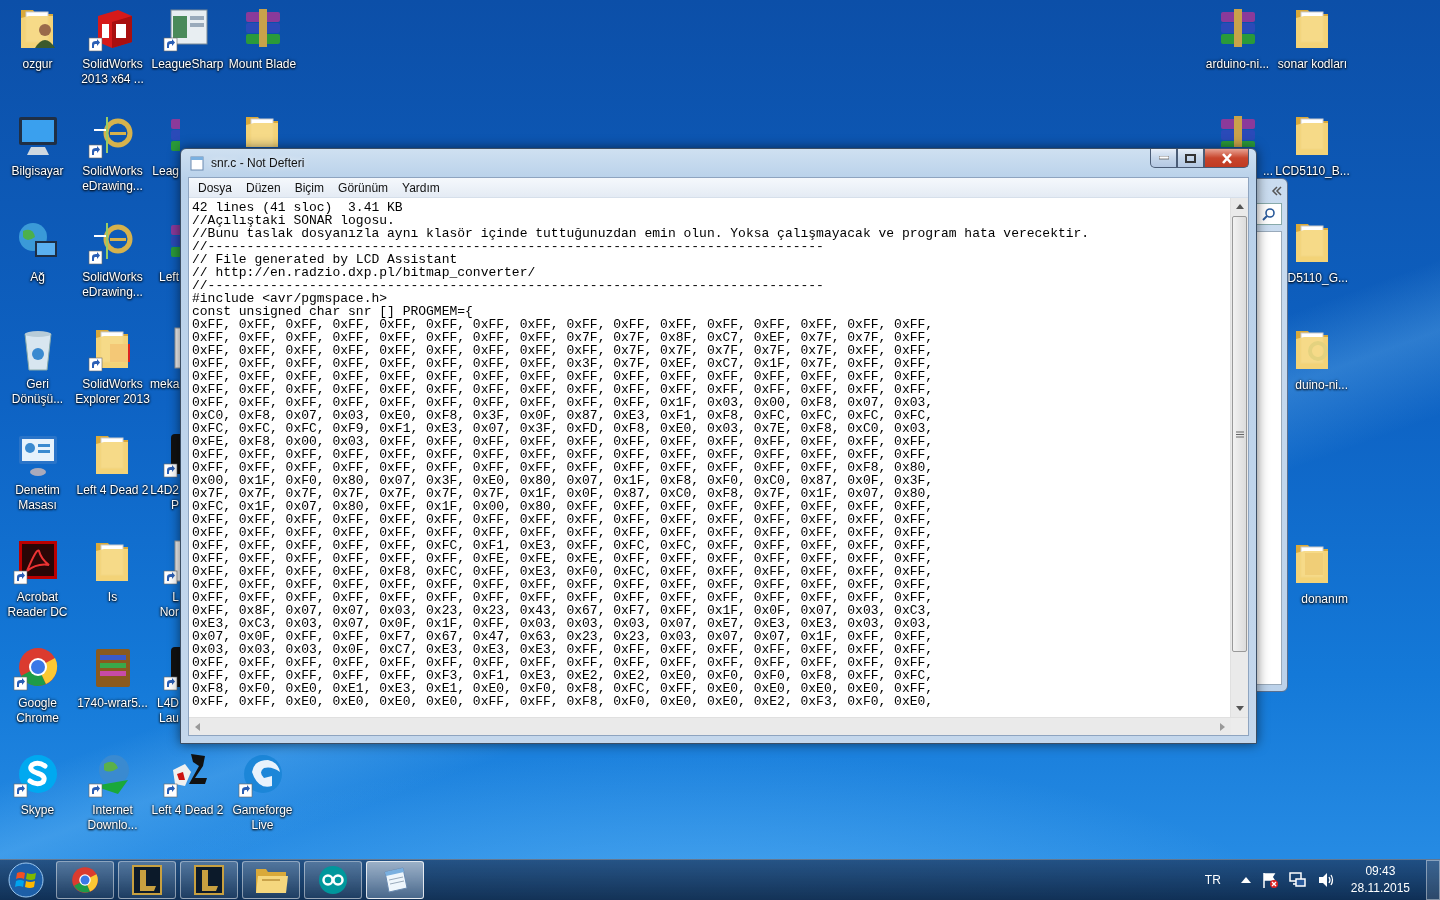  Describe the element at coordinates (1380, 871) in the screenshot. I see `clock-time: 09:43` at that location.